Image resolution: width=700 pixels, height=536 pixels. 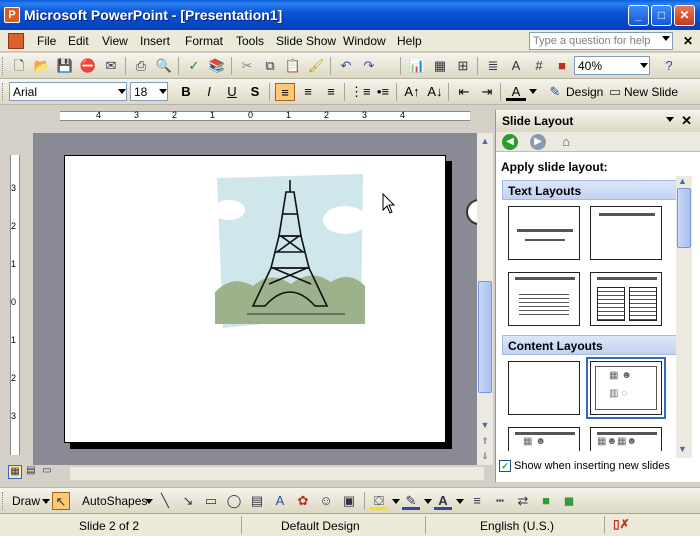 What do you see at coordinates (211, 501) in the screenshot?
I see `rectangle-icon: ▭` at bounding box center [211, 501].